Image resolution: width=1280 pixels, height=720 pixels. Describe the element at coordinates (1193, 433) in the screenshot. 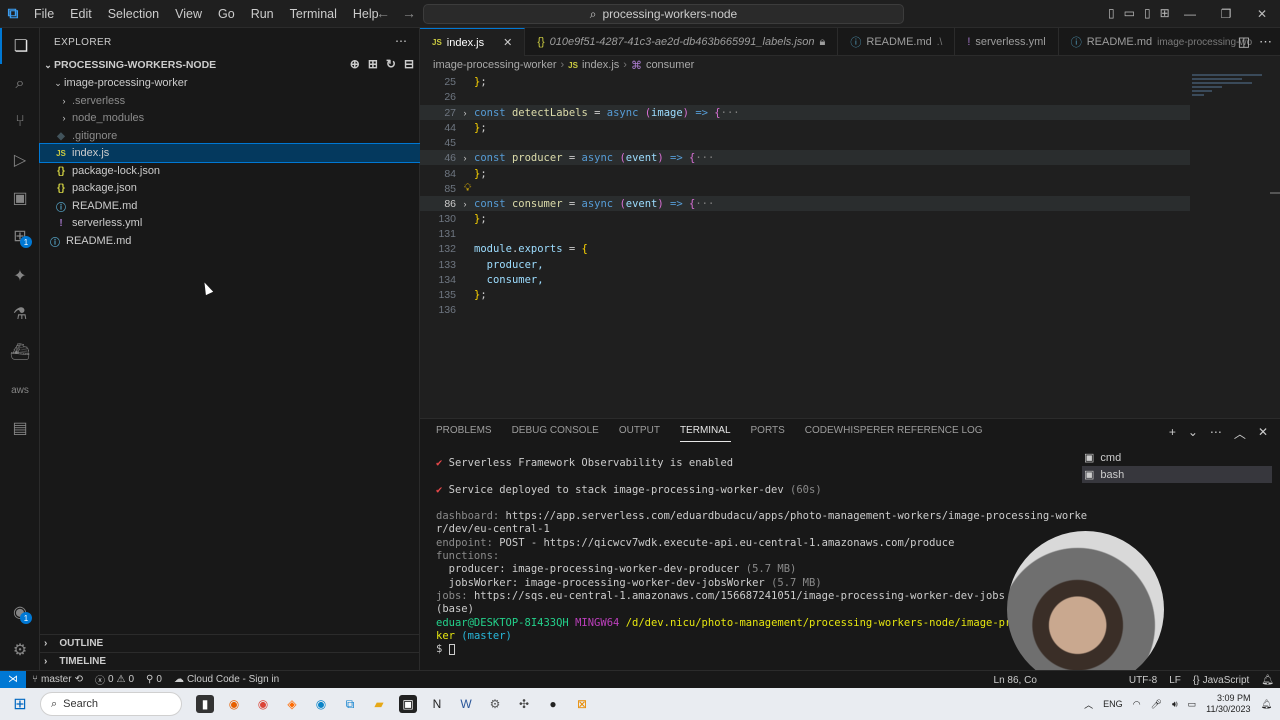

I see `chevron-down-icon: ⌄` at that location.